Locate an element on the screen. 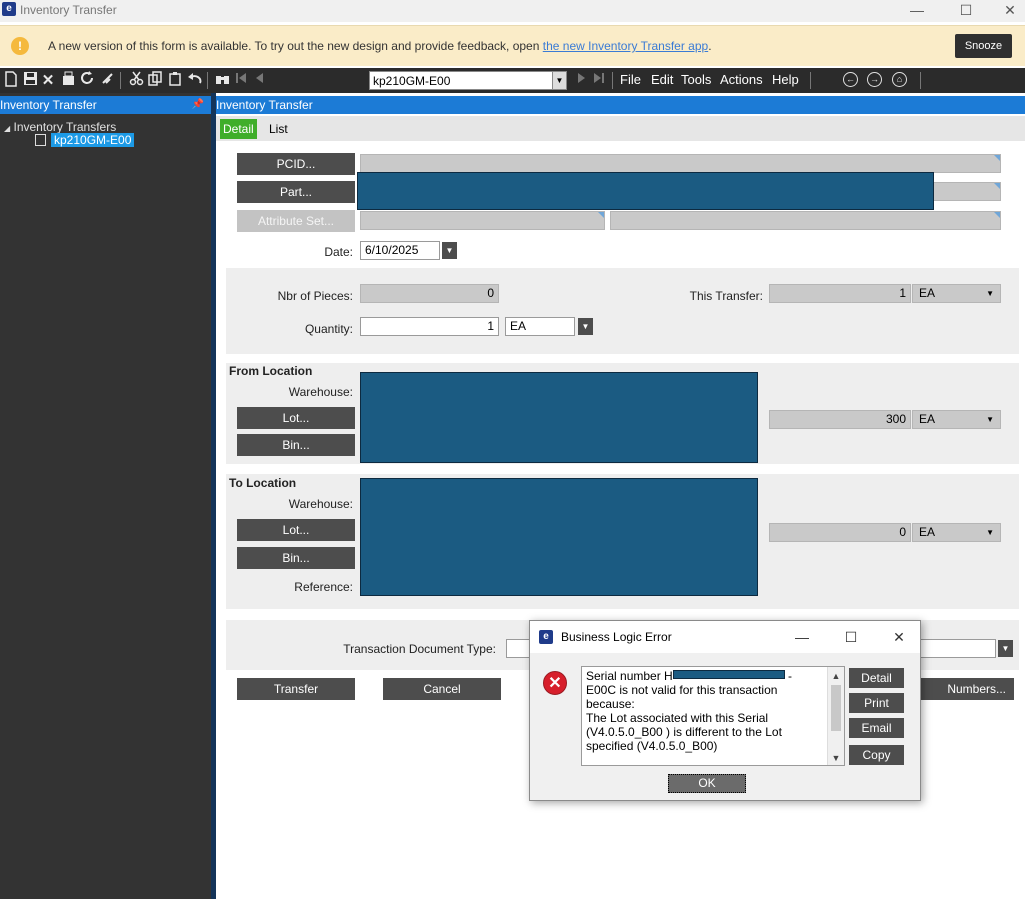 Image resolution: width=1025 pixels, height=899 pixels. message-prefix: Serial number H is located at coordinates (629, 676).